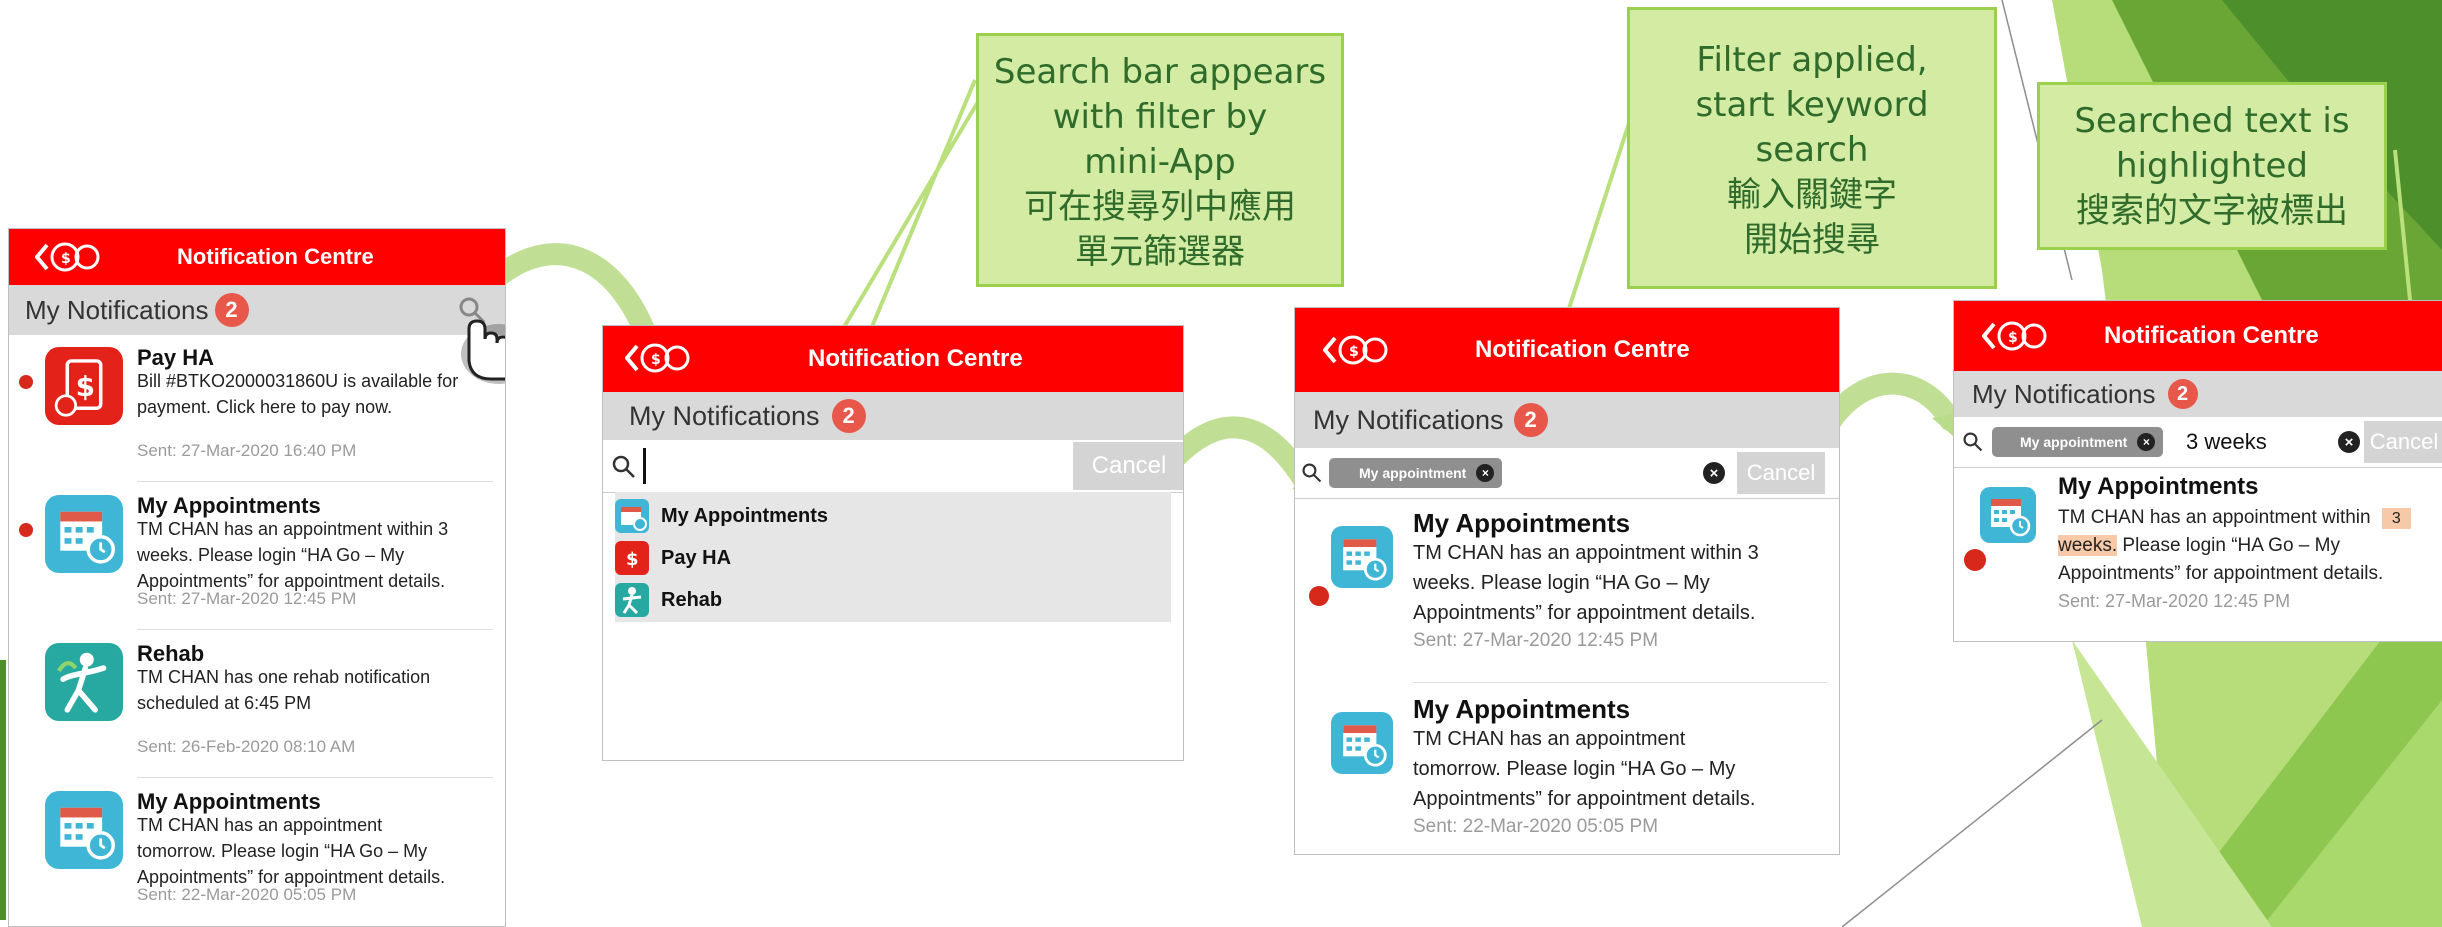 This screenshot has width=2442, height=927. I want to click on sent-timestamp: Sent: 22-Mar-2020 05:05 PM, so click(247, 894).